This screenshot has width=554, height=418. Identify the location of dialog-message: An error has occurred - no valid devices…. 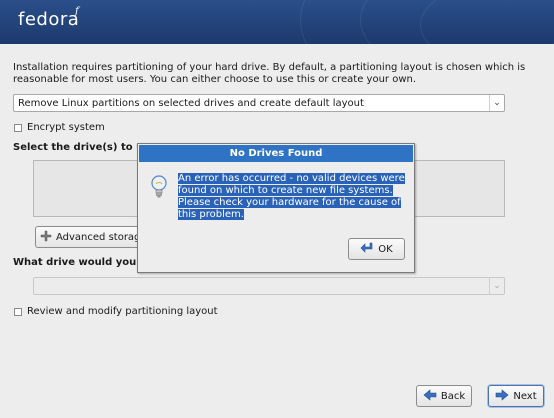
(291, 196).